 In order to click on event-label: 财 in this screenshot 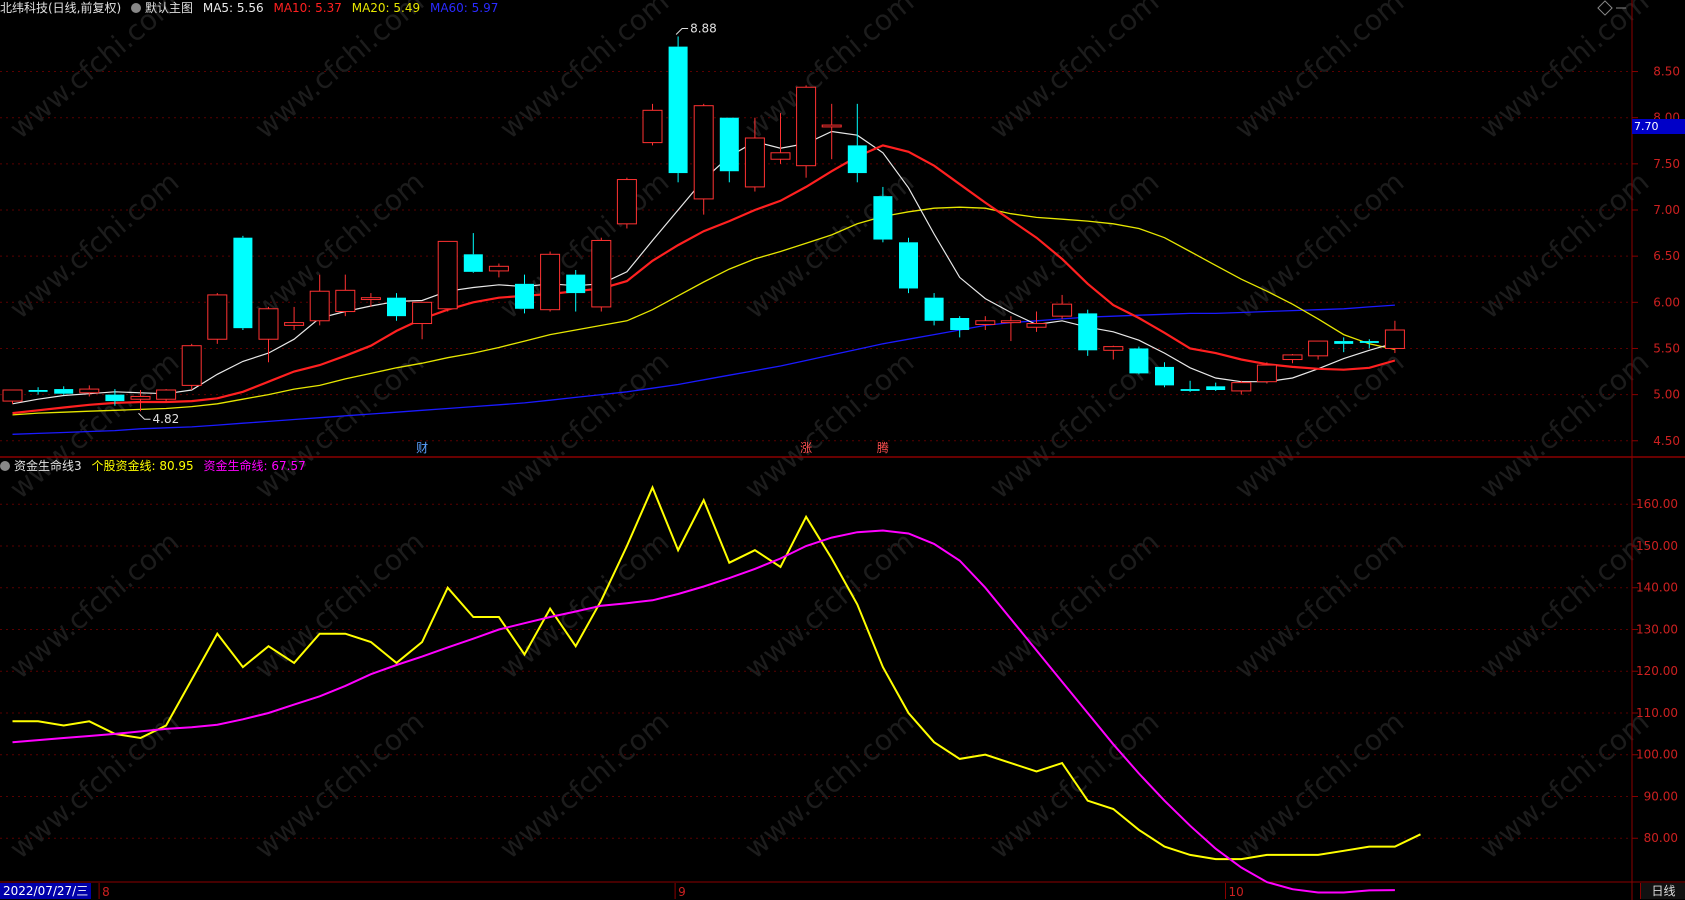, I will do `click(422, 448)`.